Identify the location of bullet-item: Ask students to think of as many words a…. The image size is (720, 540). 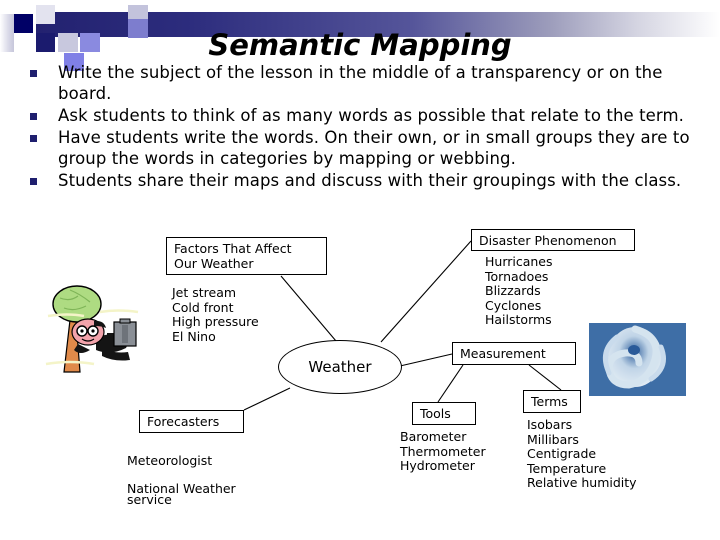
(361, 115).